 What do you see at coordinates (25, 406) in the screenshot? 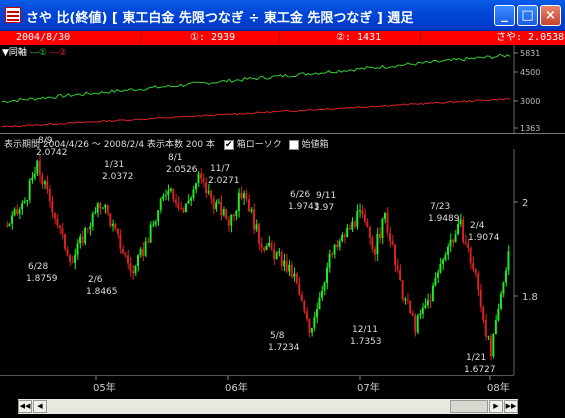
I see `scroll-first-button: ◀◀` at bounding box center [25, 406].